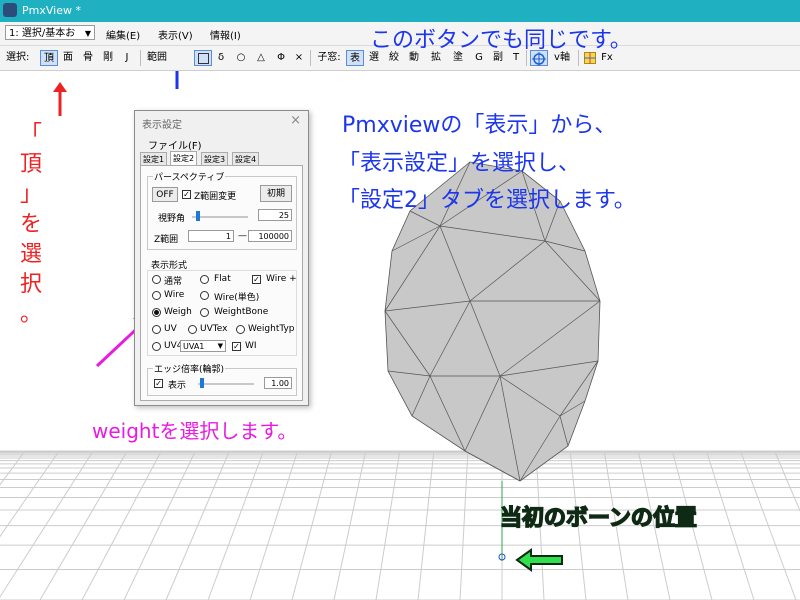 This screenshot has height=600, width=800. I want to click on annotation-vertex-char: 」, so click(30, 194).